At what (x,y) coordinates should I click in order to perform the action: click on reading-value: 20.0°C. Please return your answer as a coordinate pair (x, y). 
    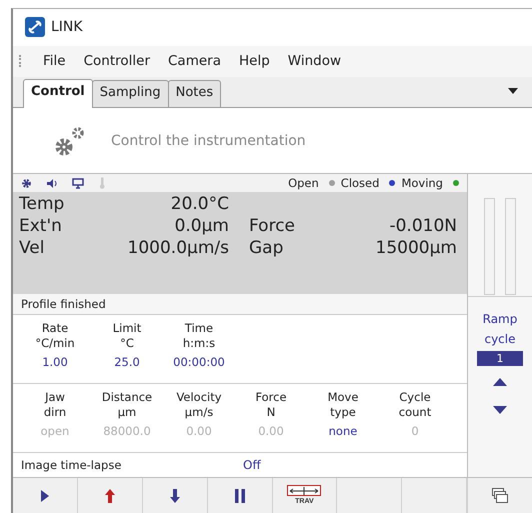
    Looking at the image, I should click on (199, 205).